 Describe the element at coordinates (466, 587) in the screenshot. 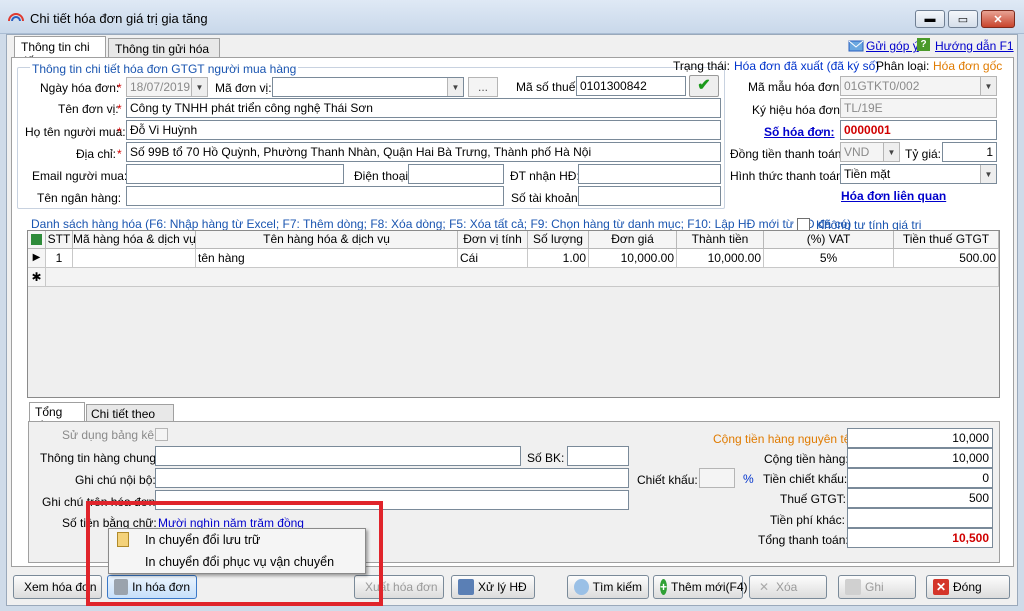

I see `process-icon` at that location.